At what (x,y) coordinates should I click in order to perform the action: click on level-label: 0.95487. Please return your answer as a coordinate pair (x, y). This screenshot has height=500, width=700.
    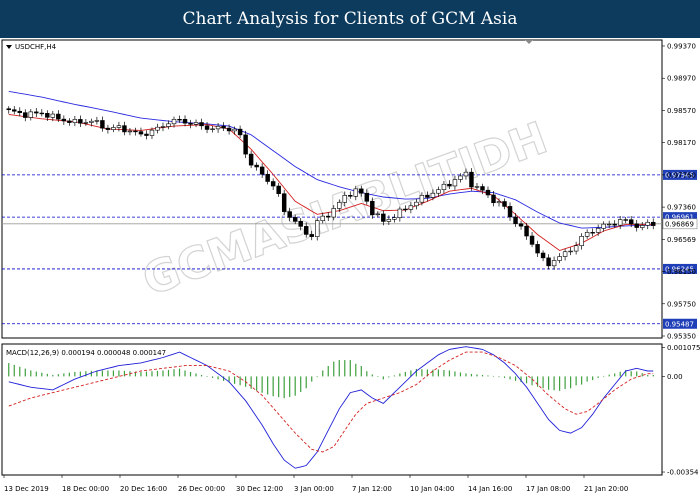
    Looking at the image, I should click on (679, 324).